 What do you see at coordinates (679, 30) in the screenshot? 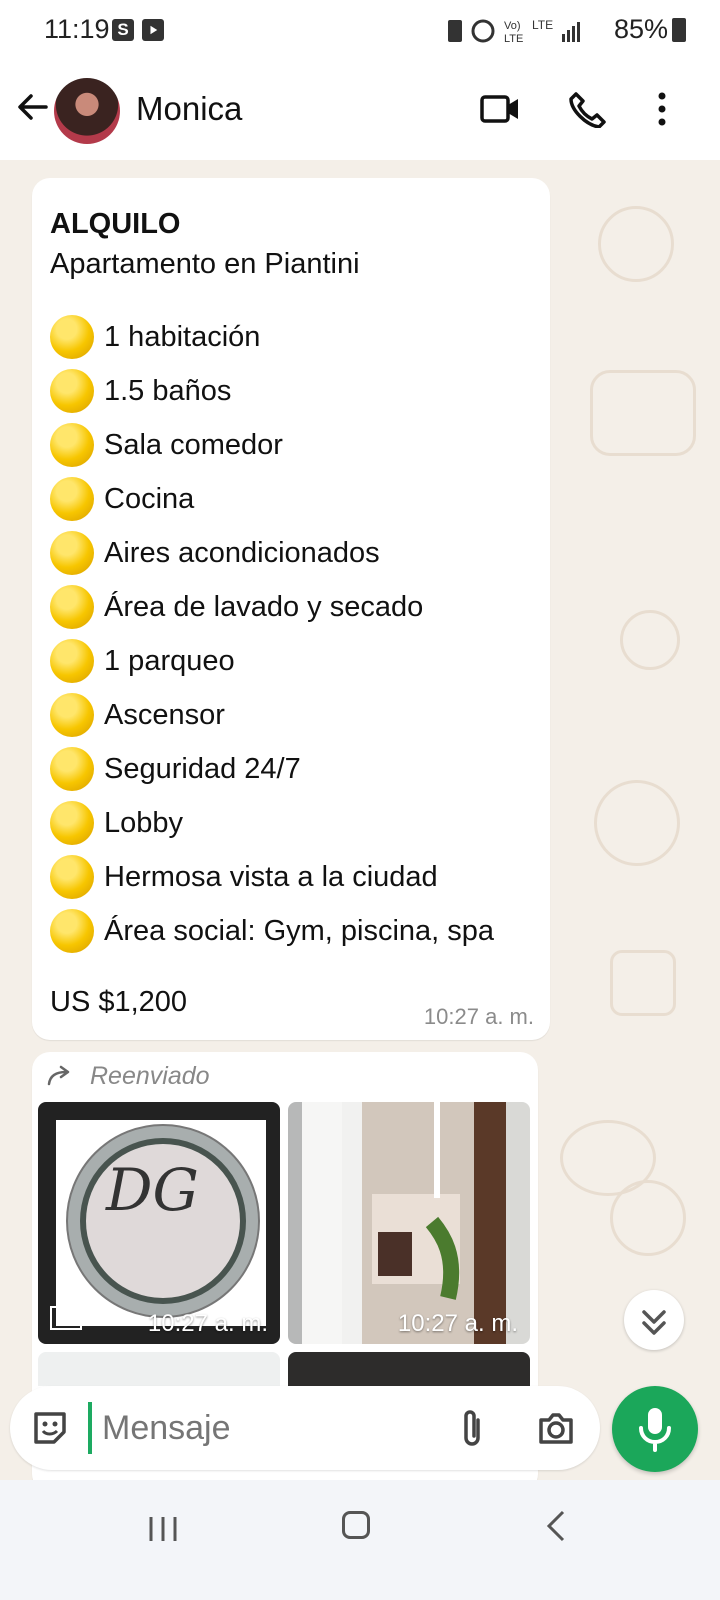
I see `battery-icon` at bounding box center [679, 30].